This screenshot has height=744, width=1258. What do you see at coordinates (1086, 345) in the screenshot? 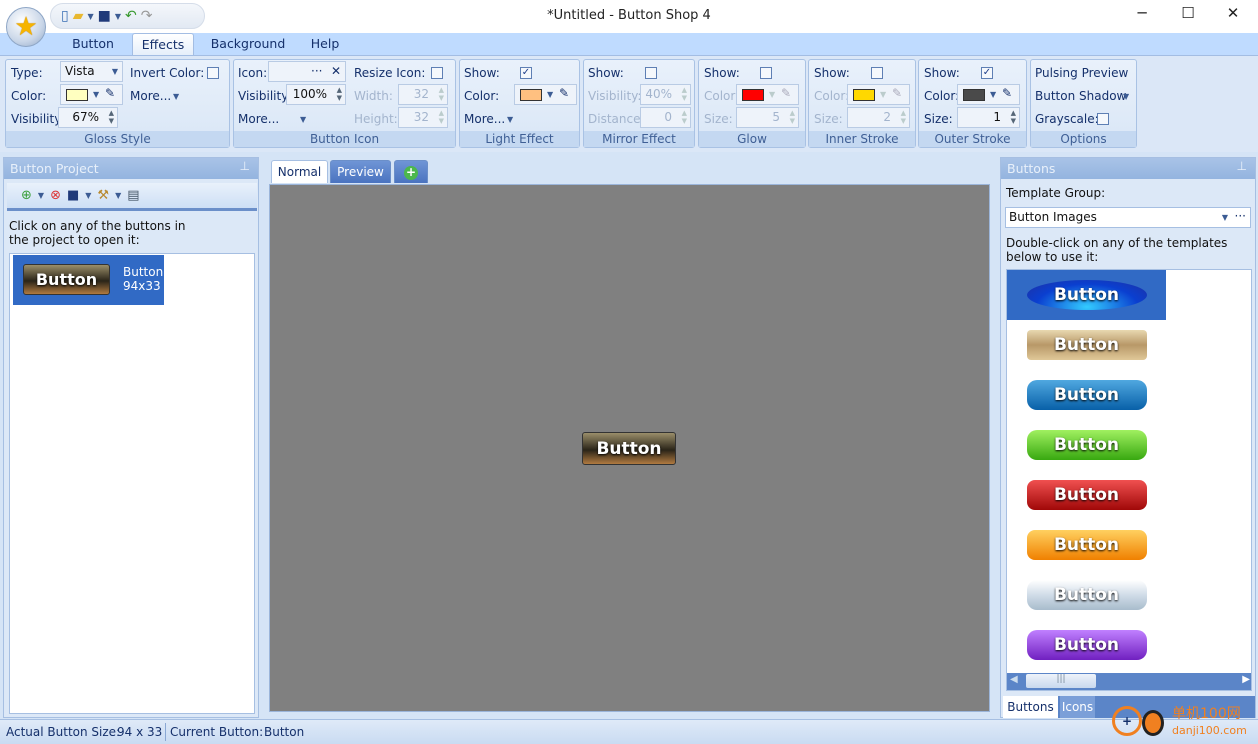
I see `template-parchment: Button` at bounding box center [1086, 345].